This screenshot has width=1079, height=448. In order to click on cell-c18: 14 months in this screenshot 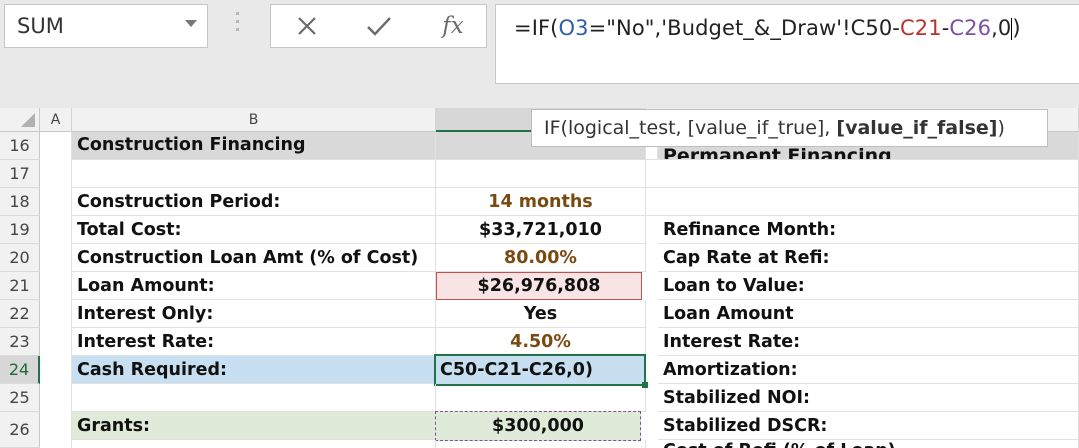, I will do `click(541, 202)`.